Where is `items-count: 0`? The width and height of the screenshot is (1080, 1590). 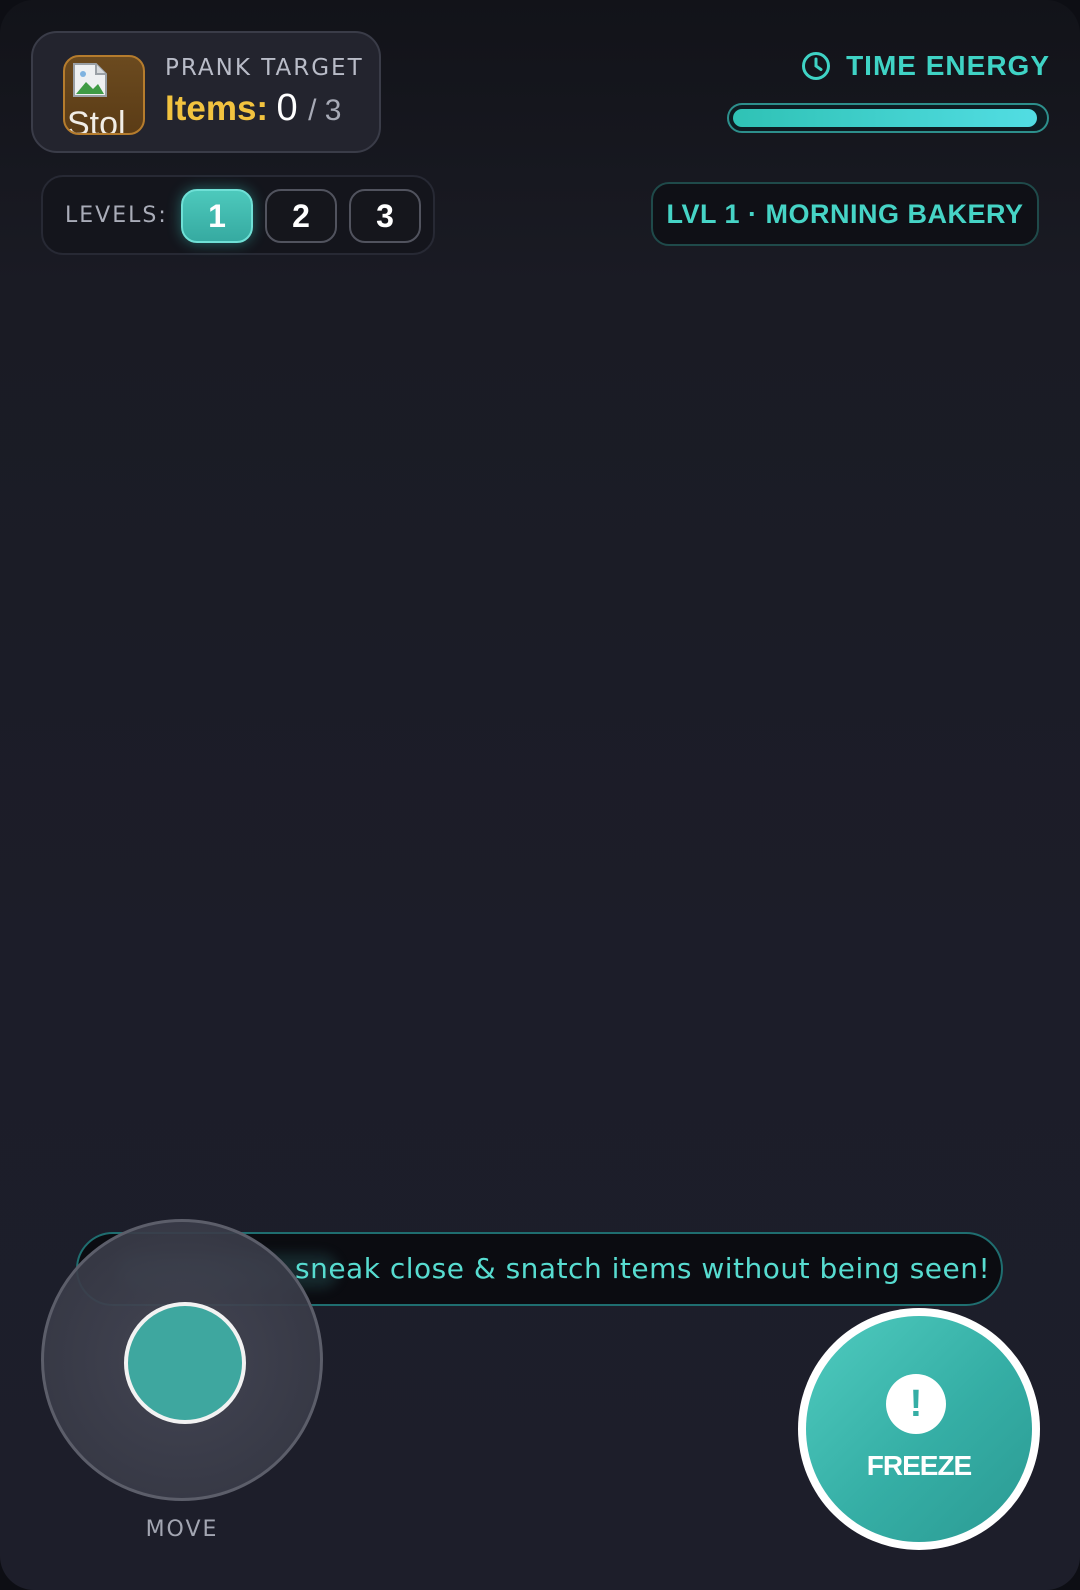 items-count: 0 is located at coordinates (287, 108).